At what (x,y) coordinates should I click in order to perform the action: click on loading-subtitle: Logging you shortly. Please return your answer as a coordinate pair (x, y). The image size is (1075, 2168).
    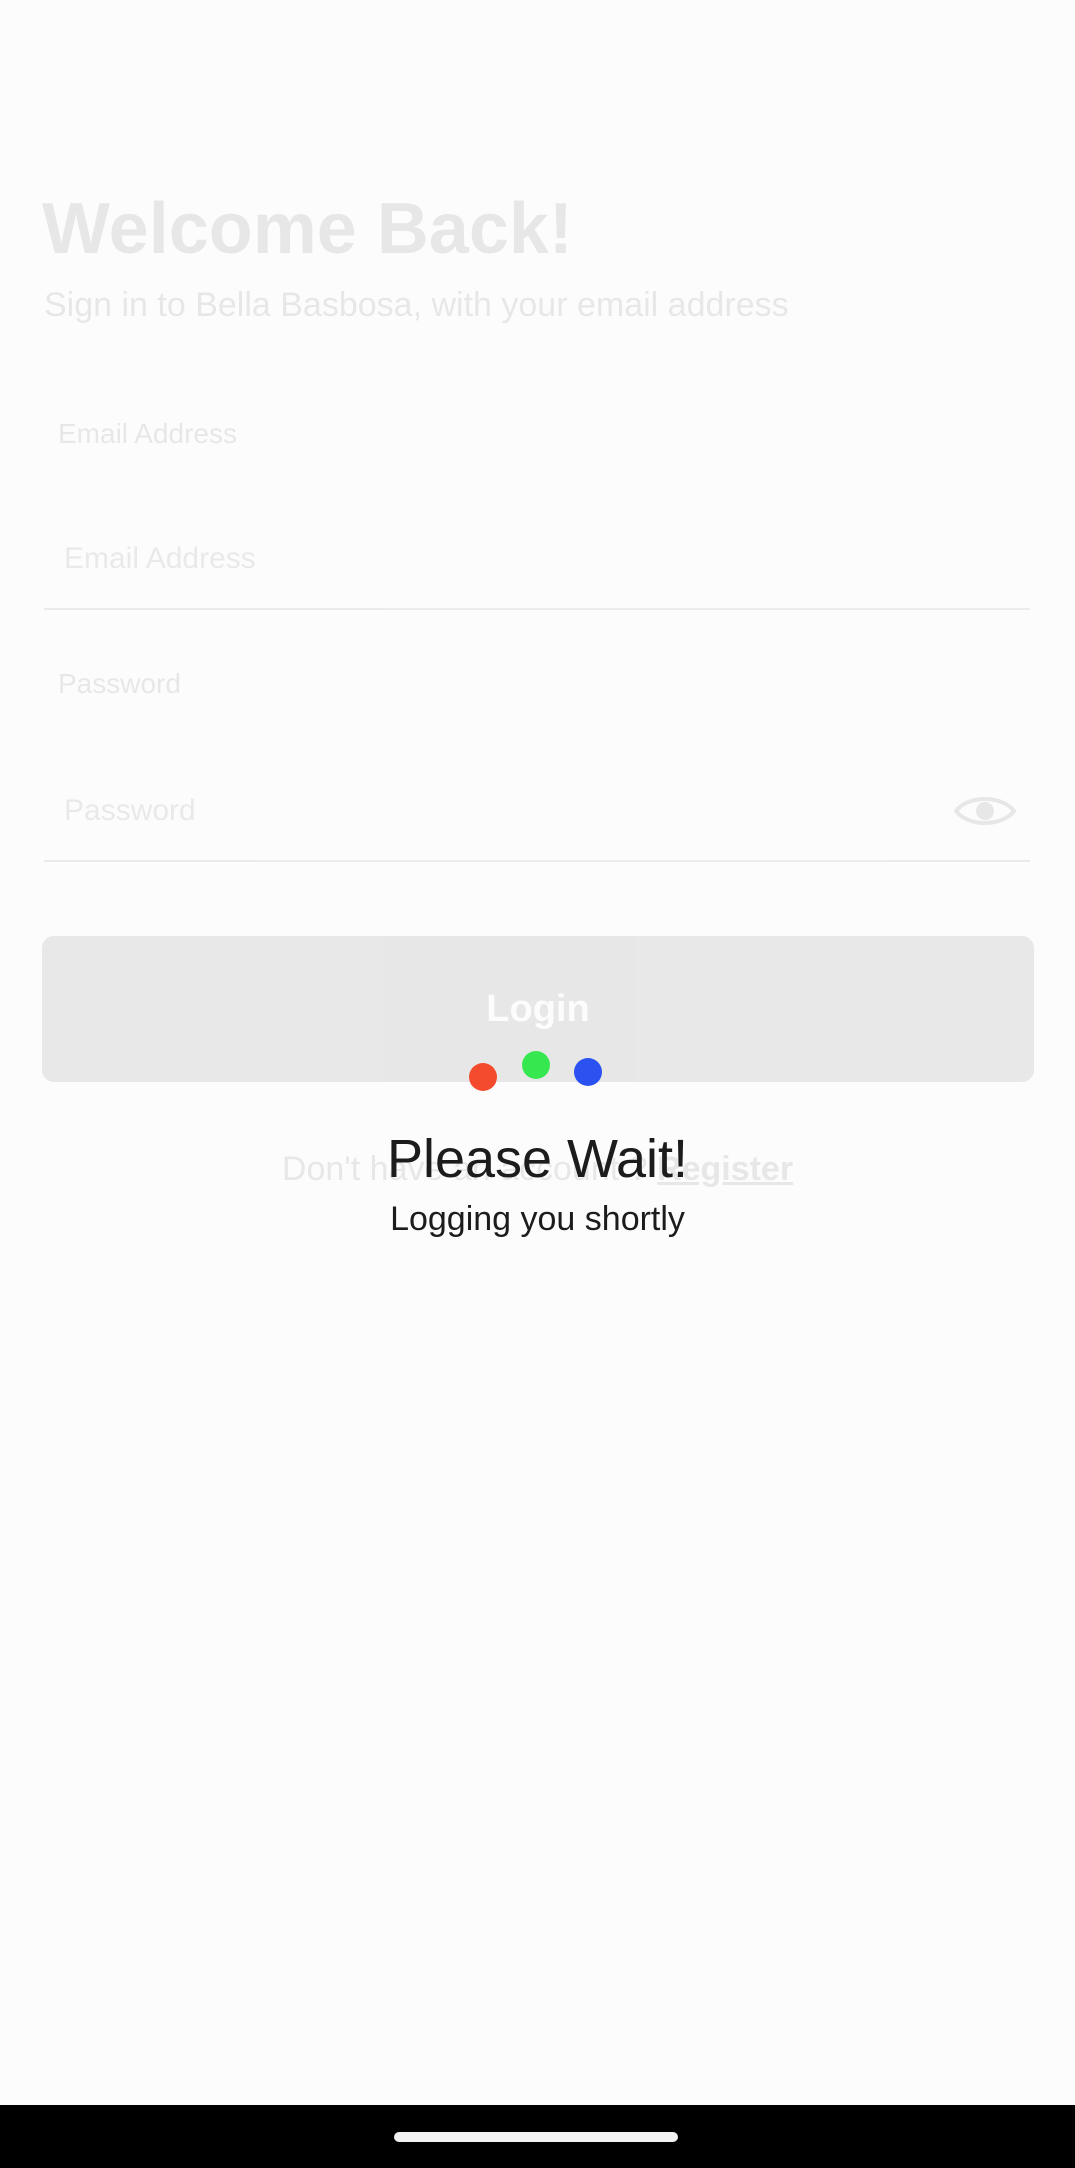
    Looking at the image, I should click on (537, 1219).